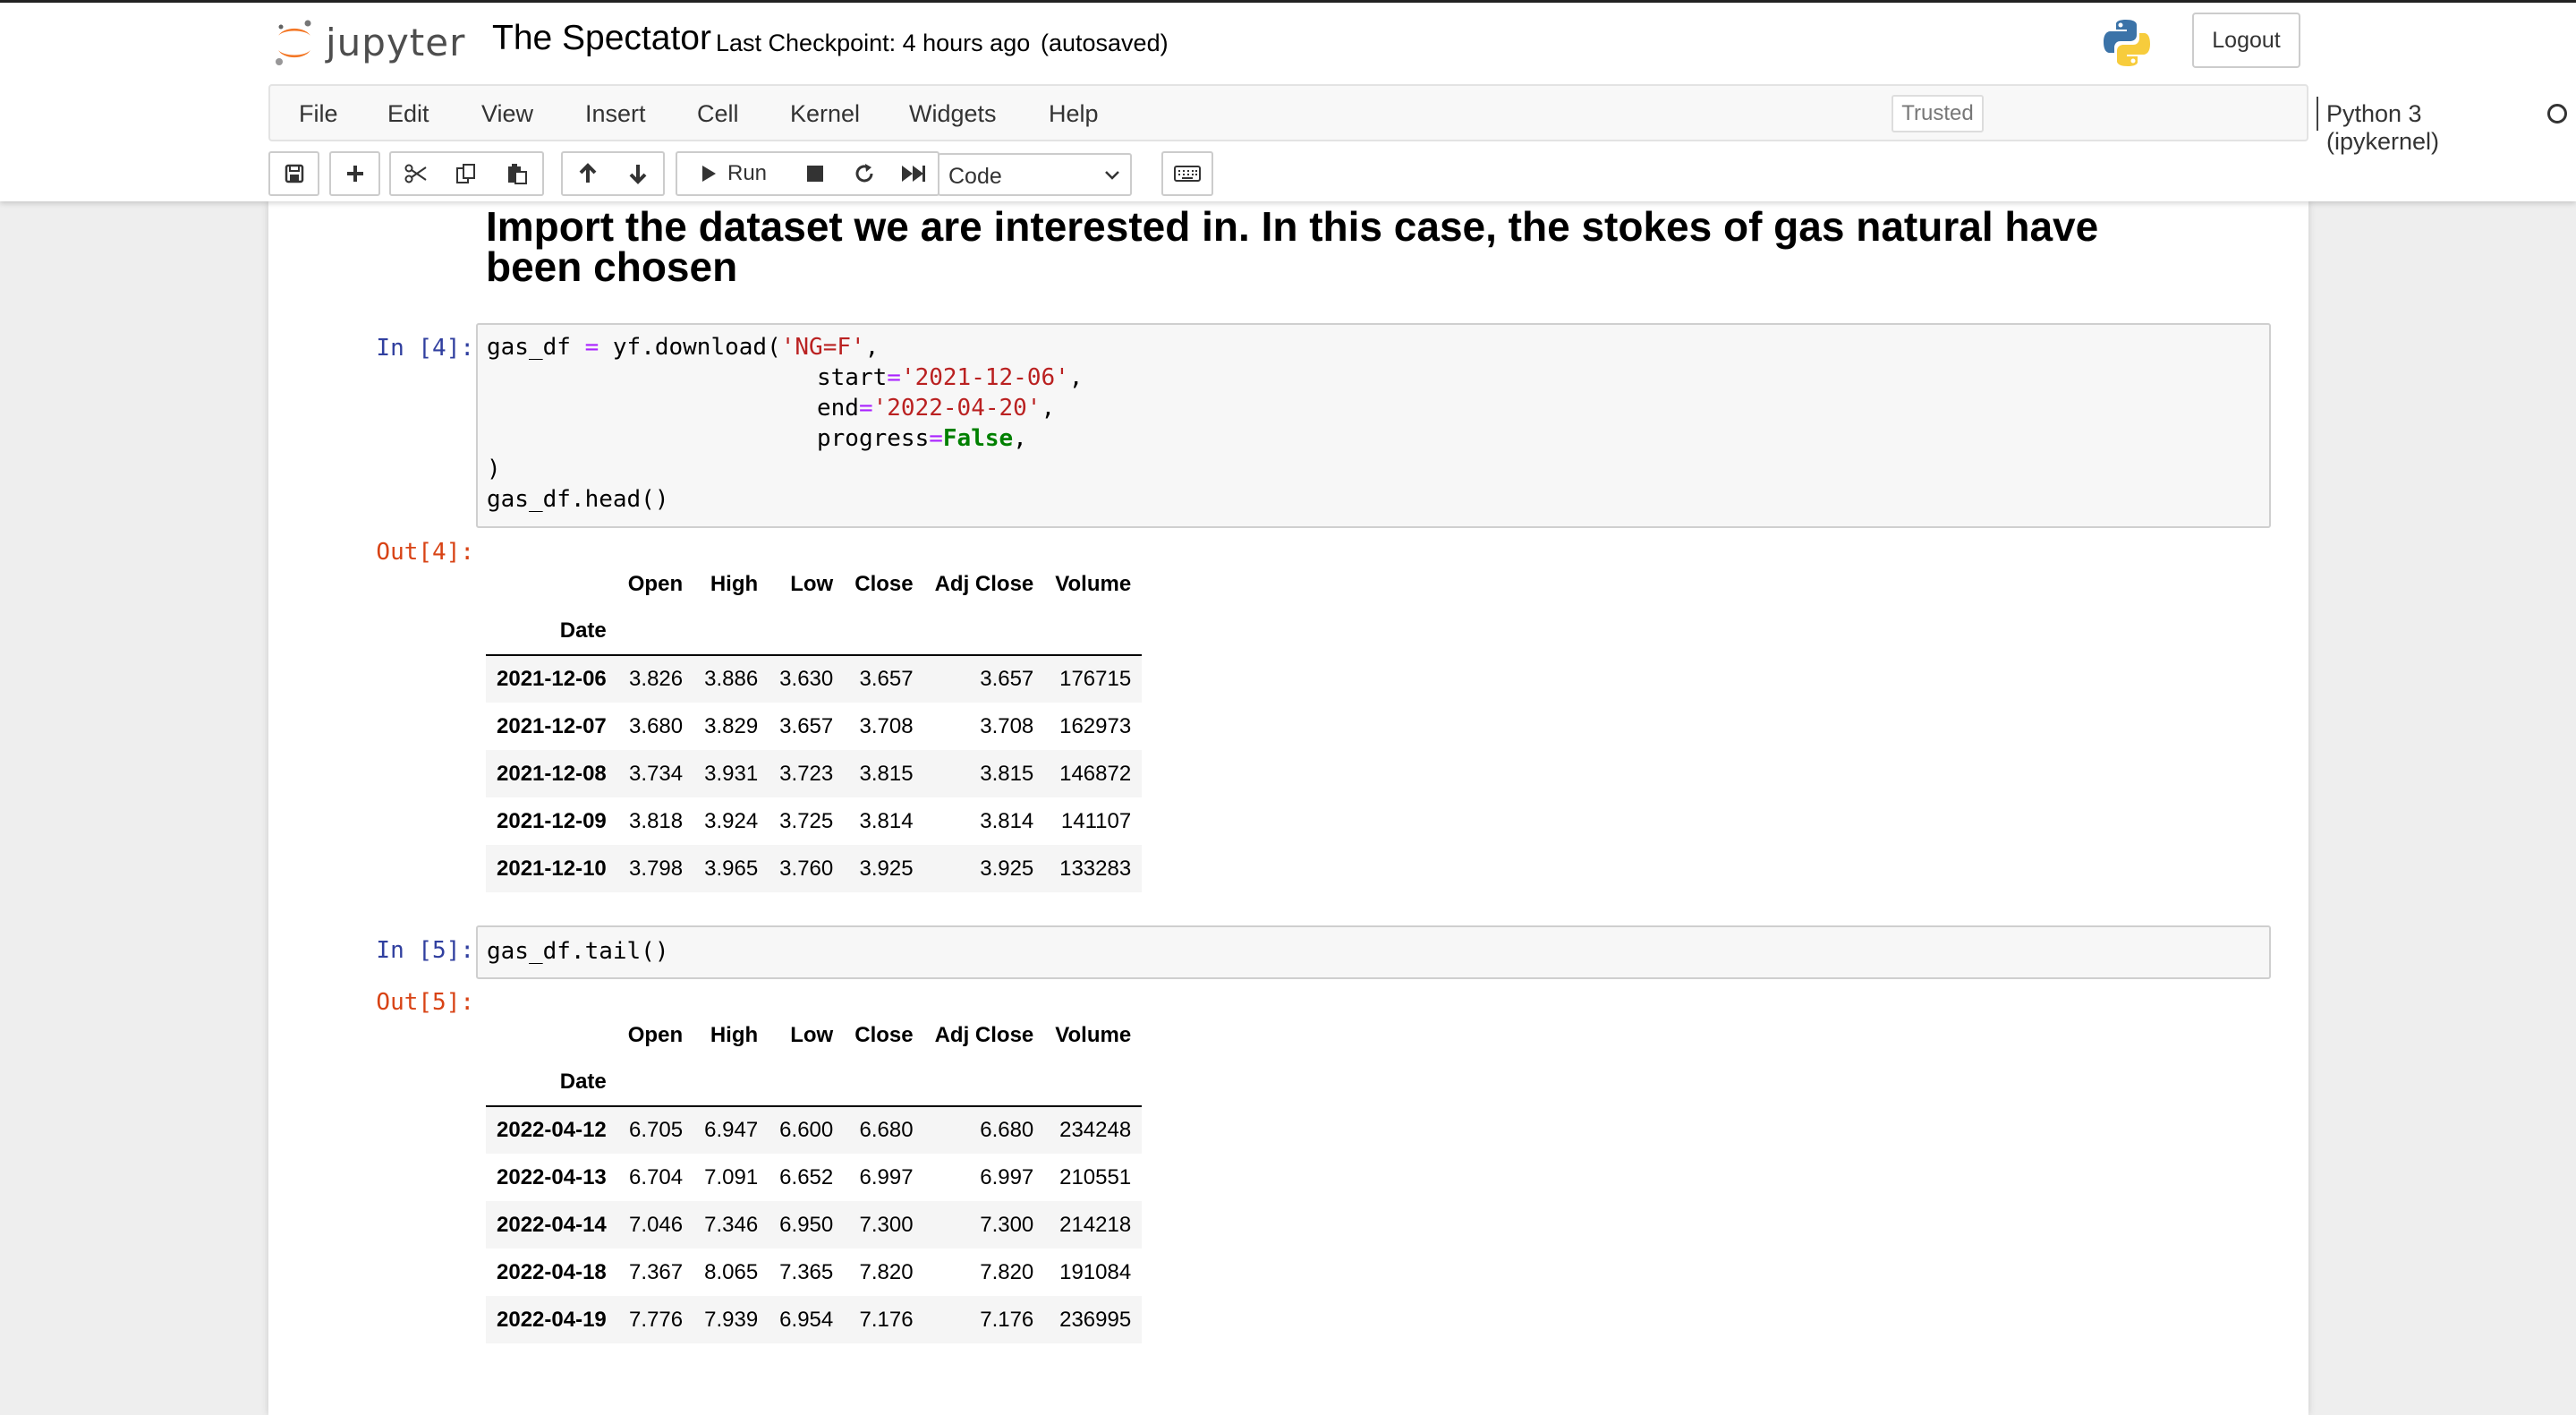  What do you see at coordinates (318, 114) in the screenshot?
I see `menu-file: File` at bounding box center [318, 114].